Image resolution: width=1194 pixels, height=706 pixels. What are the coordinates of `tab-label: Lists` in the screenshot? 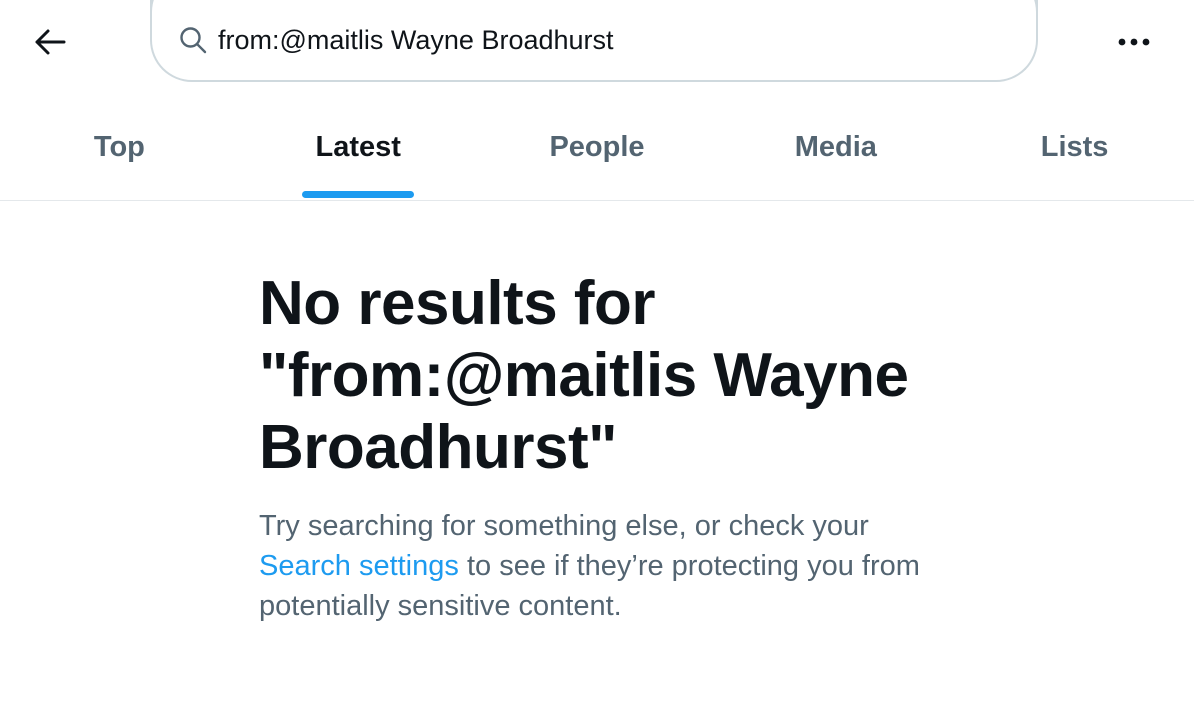 It's located at (1074, 146).